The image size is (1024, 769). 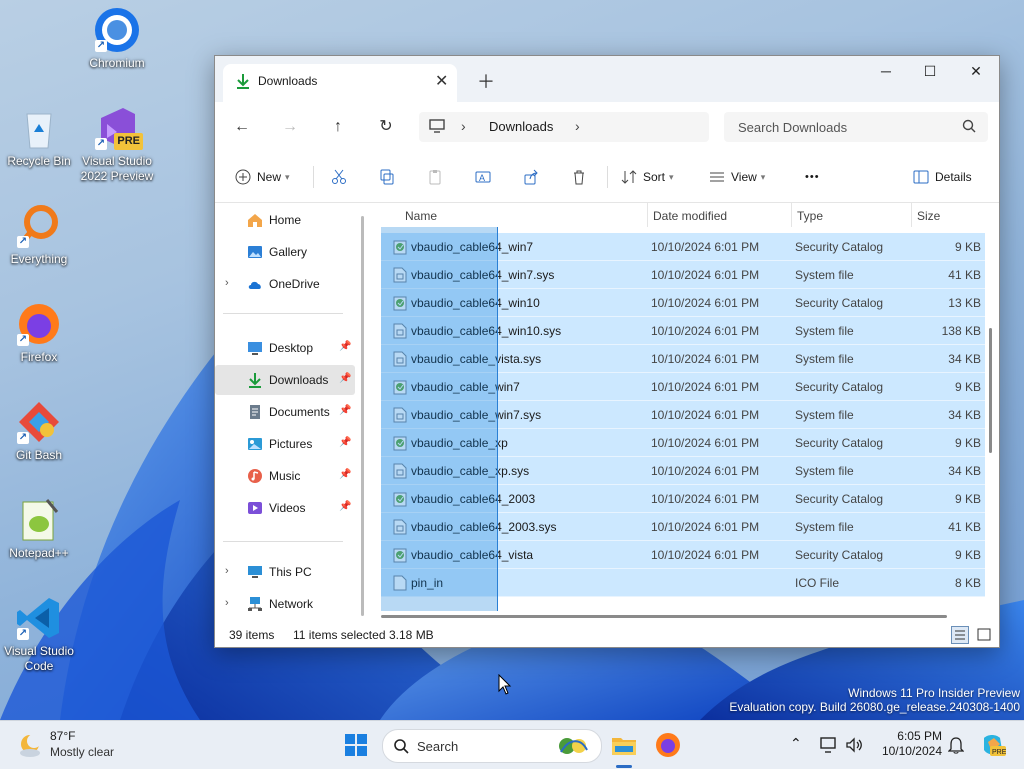 What do you see at coordinates (953, 177) in the screenshot?
I see `details-label: Details` at bounding box center [953, 177].